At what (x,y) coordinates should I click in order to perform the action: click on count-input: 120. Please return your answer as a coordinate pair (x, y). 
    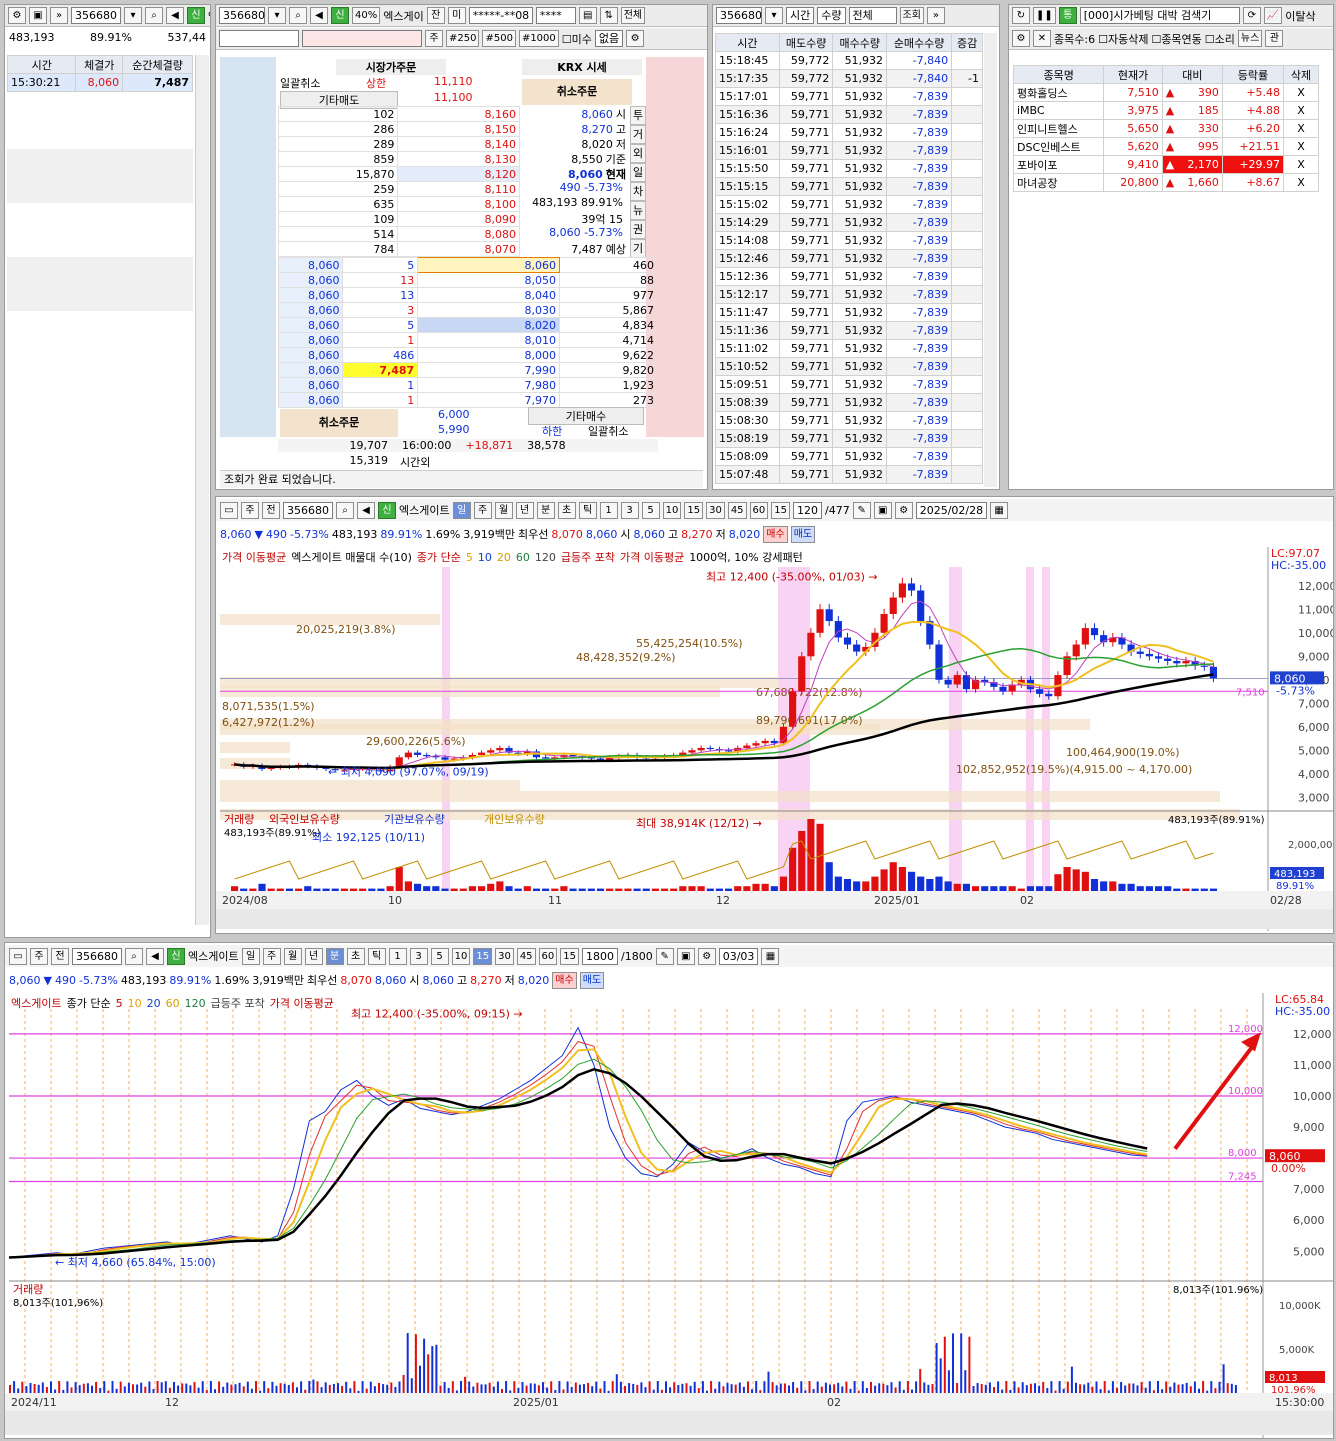
    Looking at the image, I should click on (808, 510).